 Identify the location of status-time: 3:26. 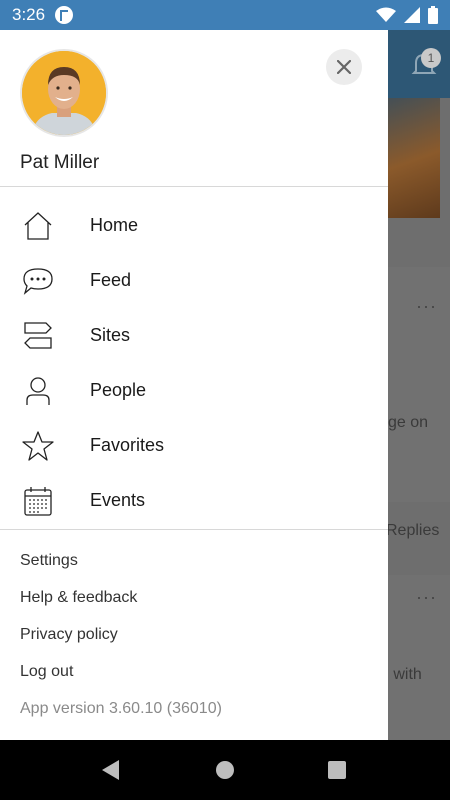
(29, 14).